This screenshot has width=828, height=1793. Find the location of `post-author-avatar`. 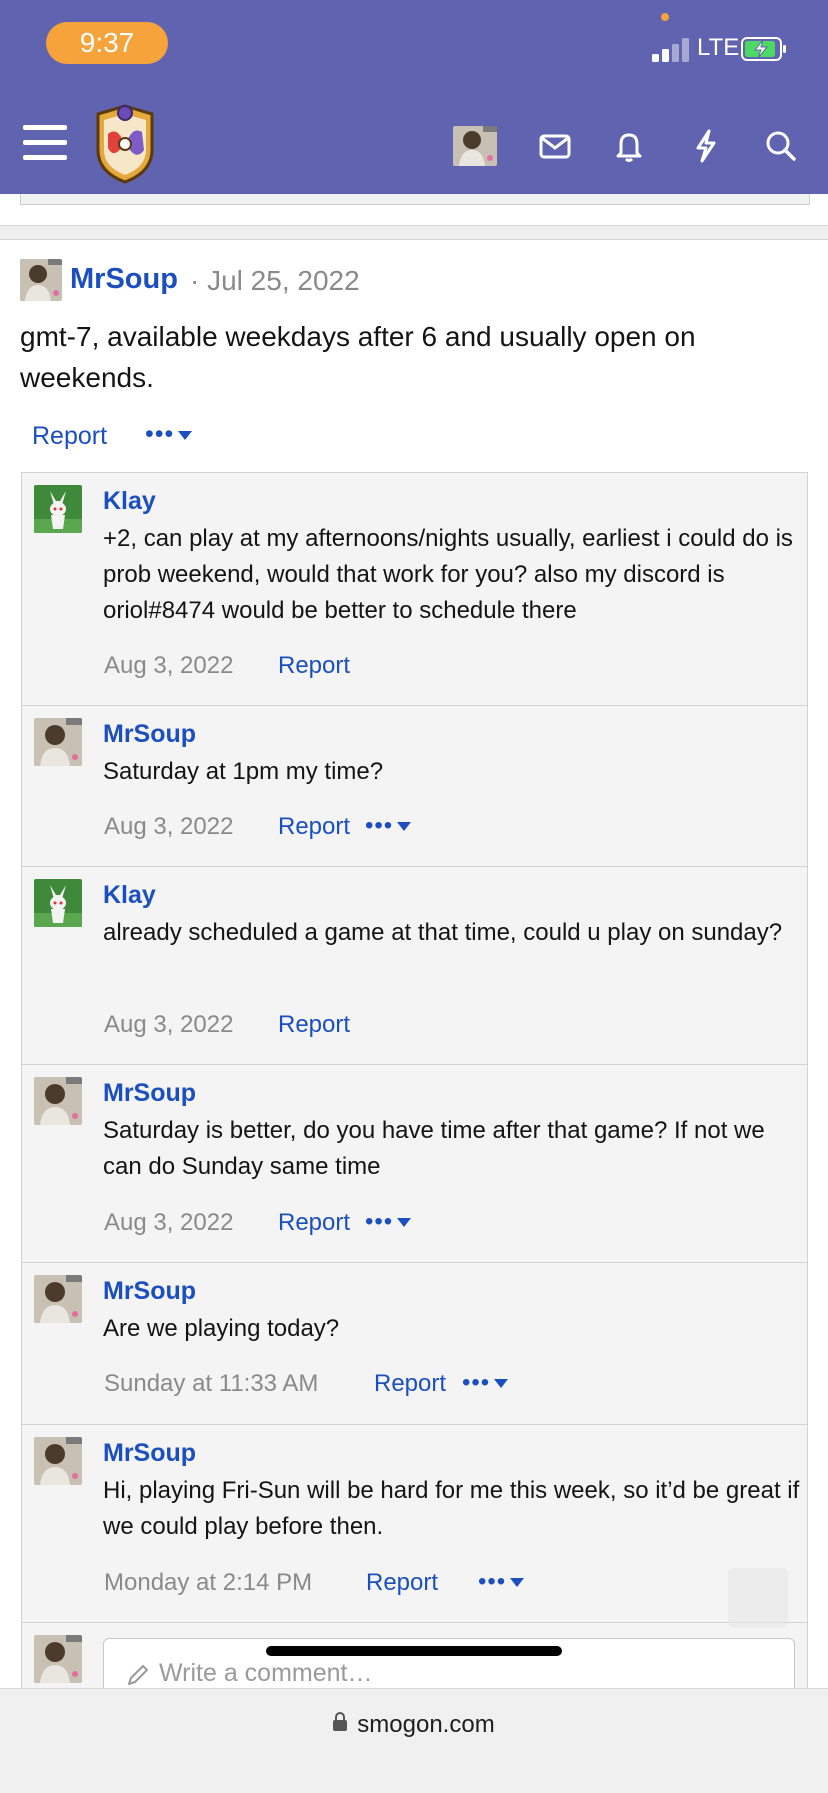

post-author-avatar is located at coordinates (41, 280).